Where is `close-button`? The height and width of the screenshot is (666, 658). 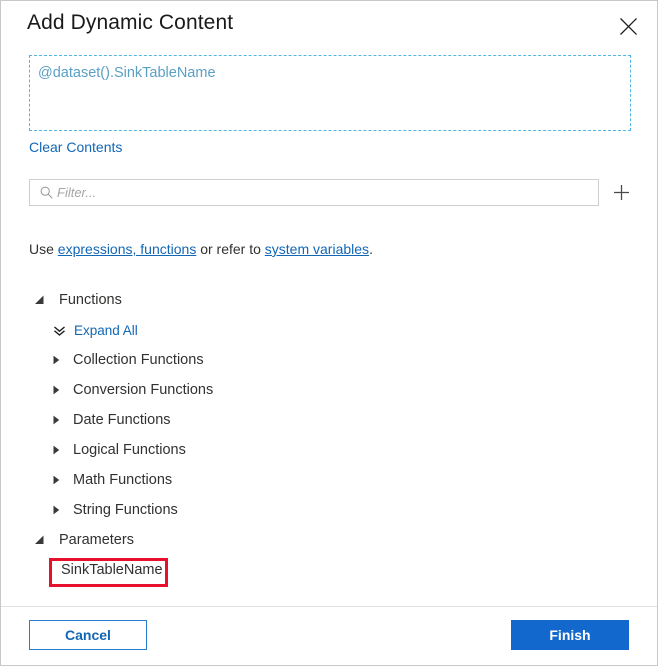
close-button is located at coordinates (628, 26).